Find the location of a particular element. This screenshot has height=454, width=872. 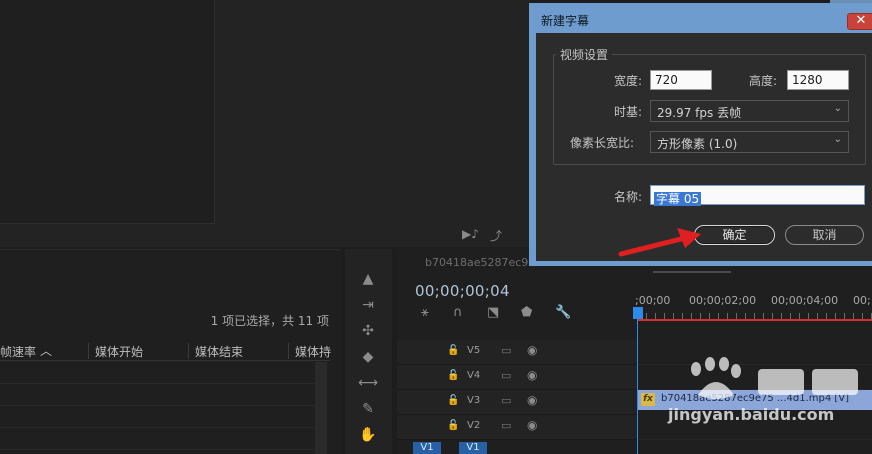

ruler-label: 00;00;02;00 is located at coordinates (723, 300).